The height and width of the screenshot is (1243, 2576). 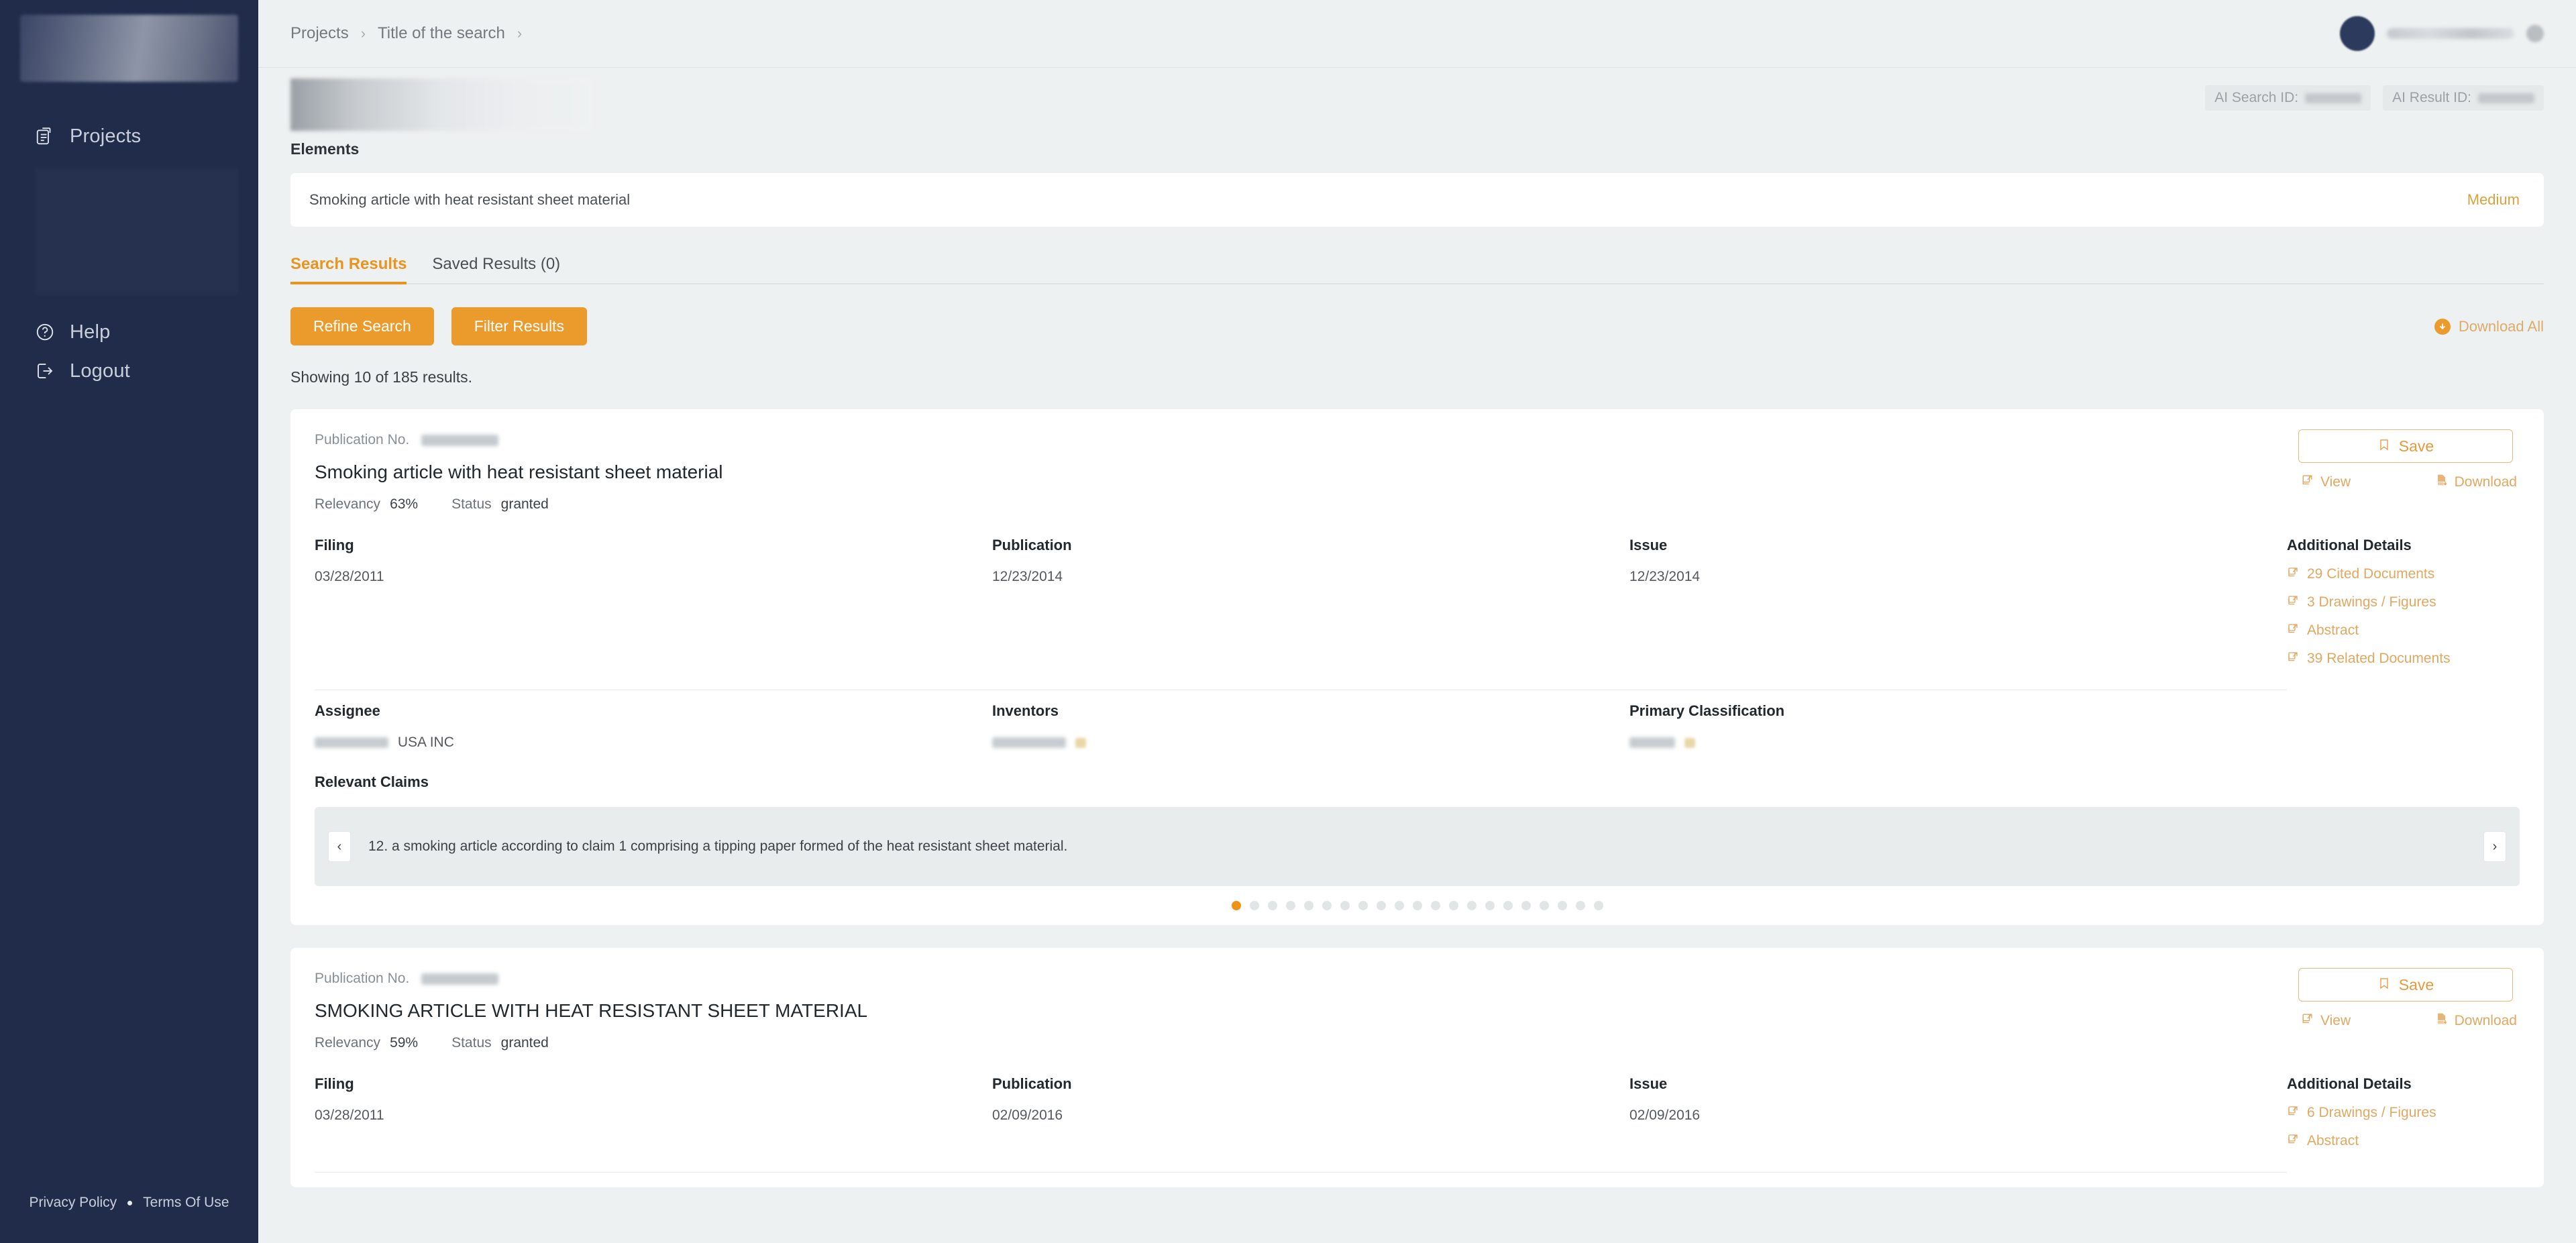 I want to click on ai-search-id-label: AI Search ID:, so click(x=2256, y=97).